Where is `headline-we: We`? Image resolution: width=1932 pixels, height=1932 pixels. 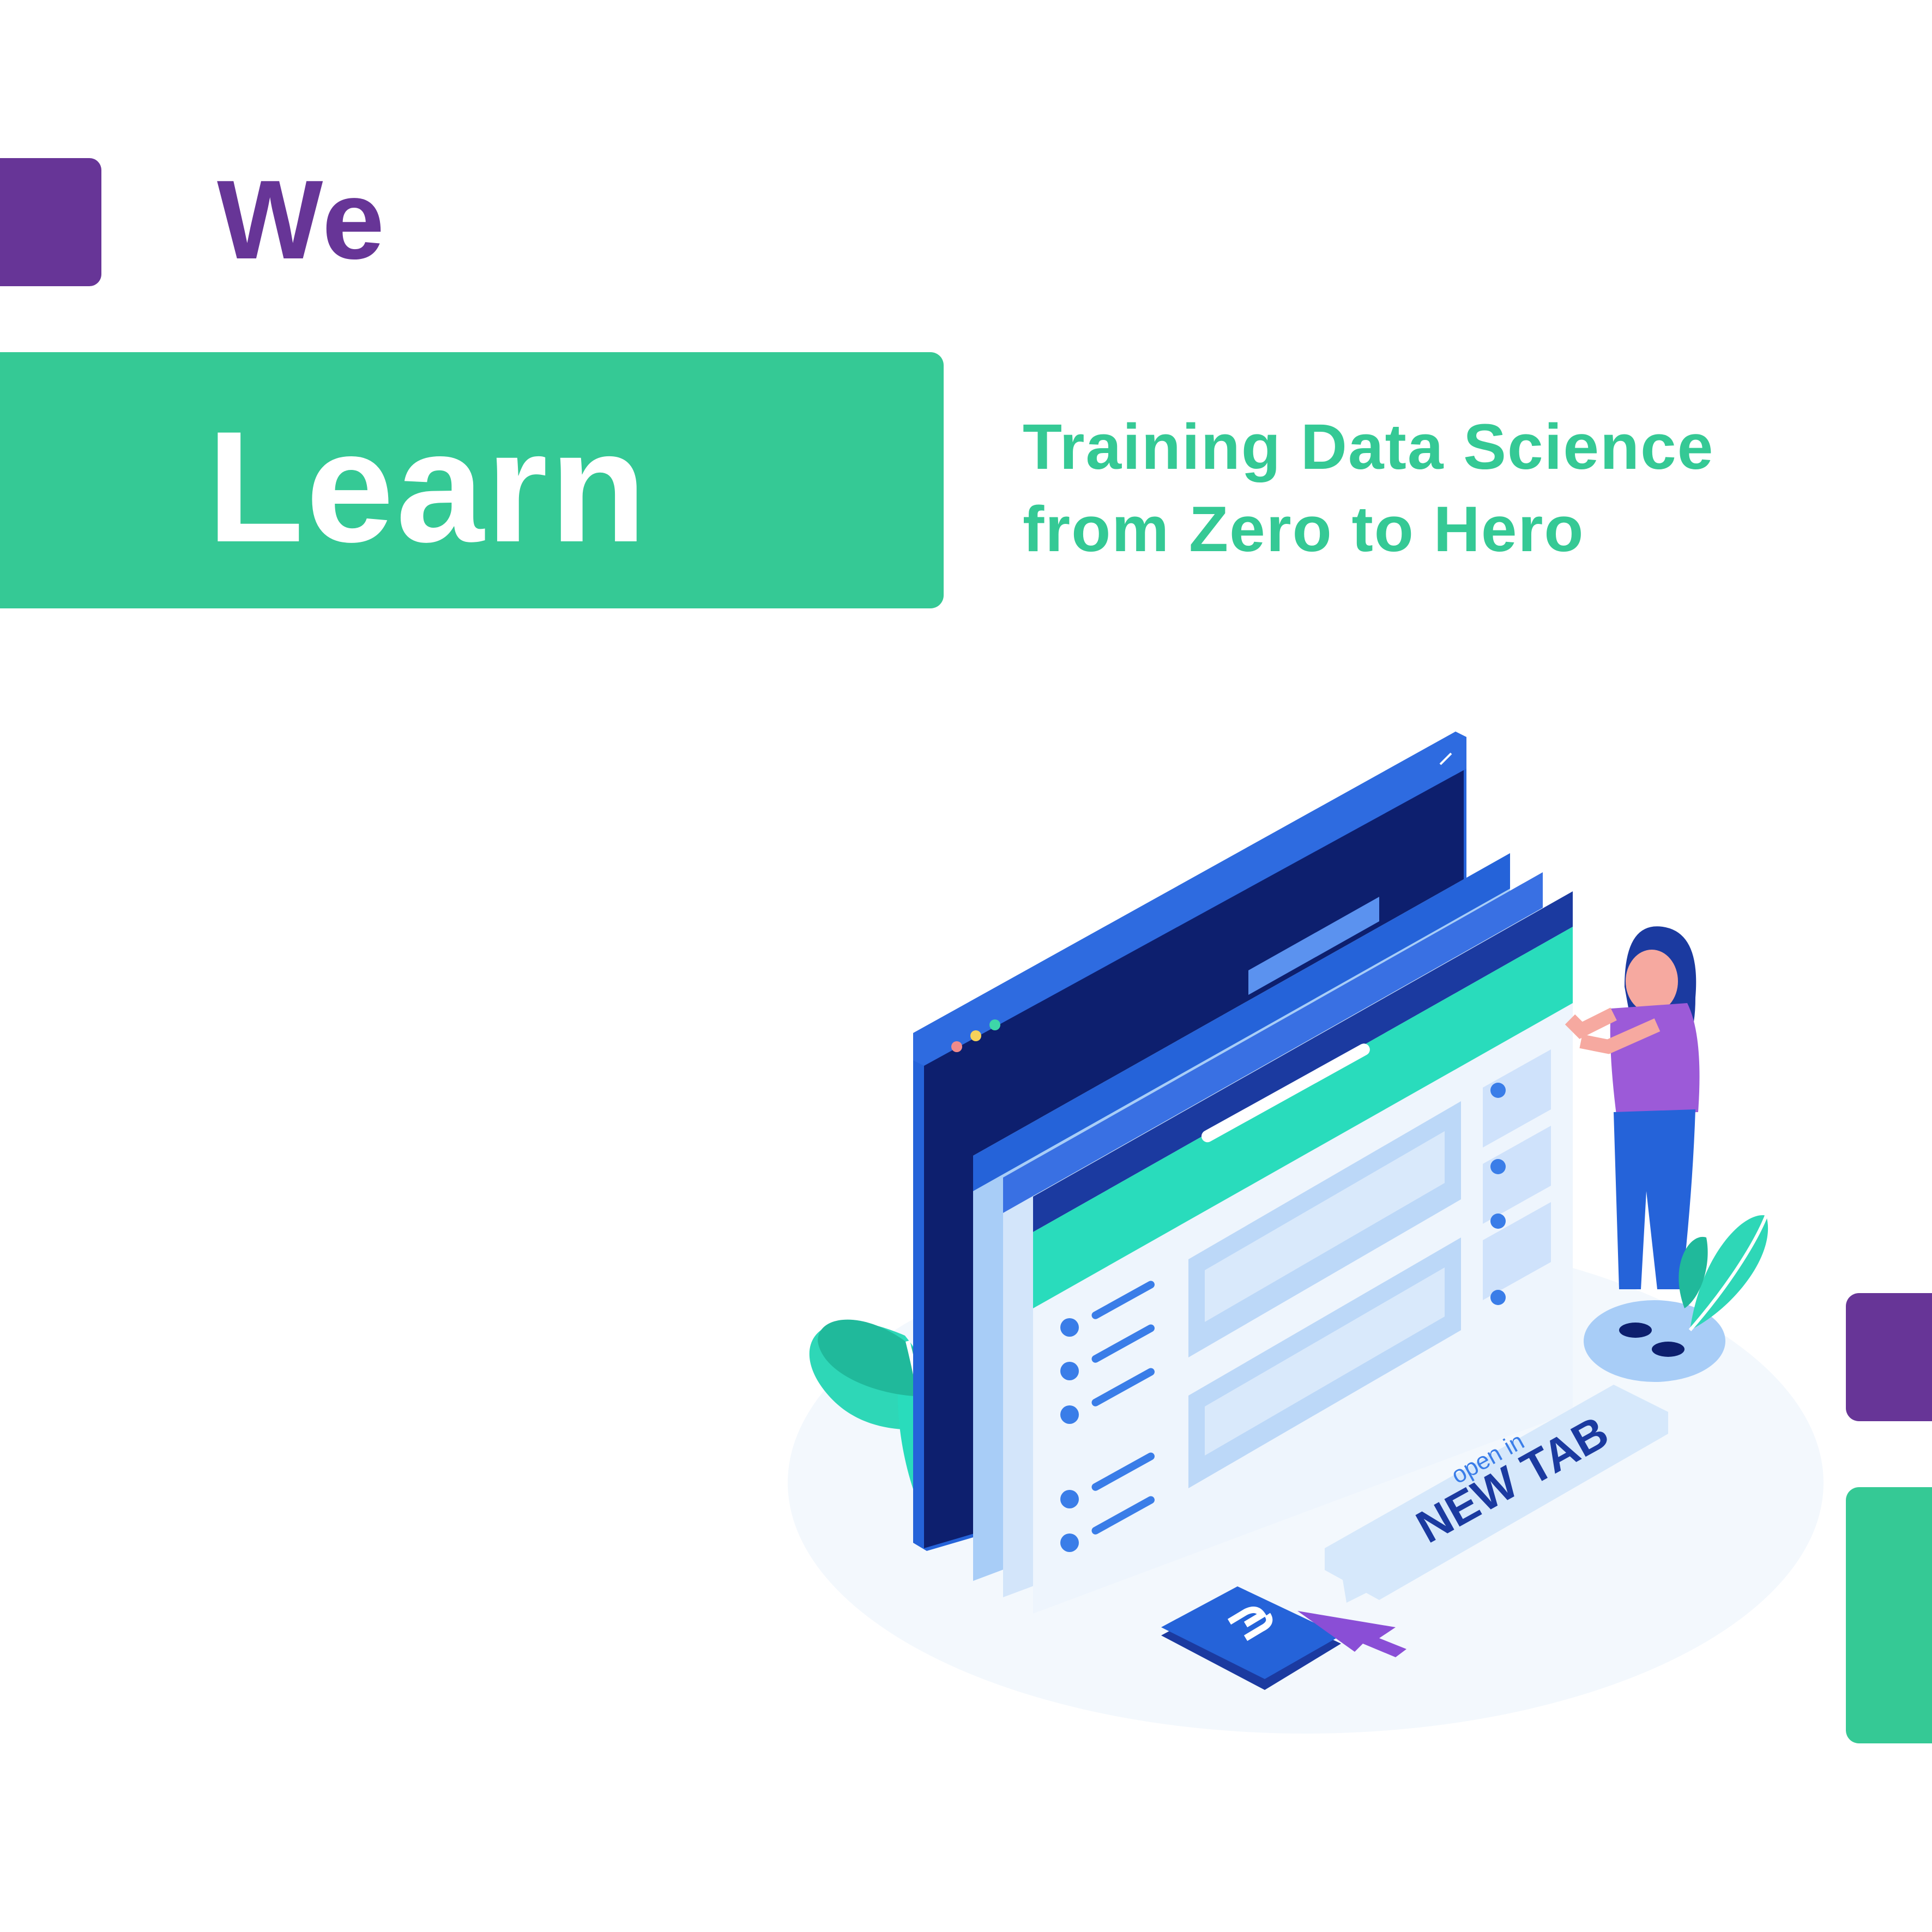 headline-we: We is located at coordinates (301, 220).